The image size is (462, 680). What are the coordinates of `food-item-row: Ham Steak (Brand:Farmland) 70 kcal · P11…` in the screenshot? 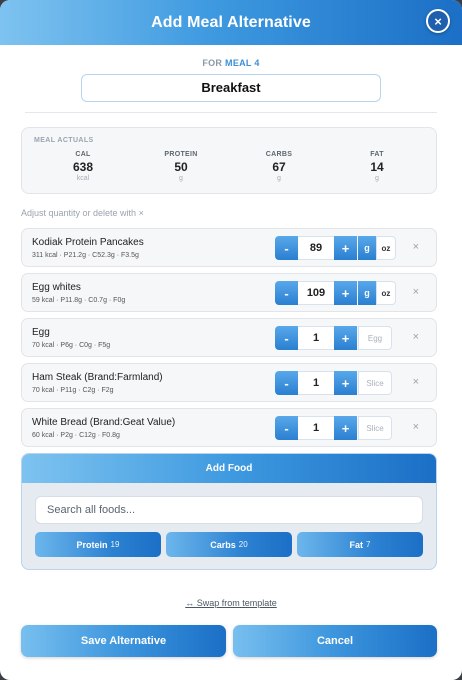 It's located at (229, 382).